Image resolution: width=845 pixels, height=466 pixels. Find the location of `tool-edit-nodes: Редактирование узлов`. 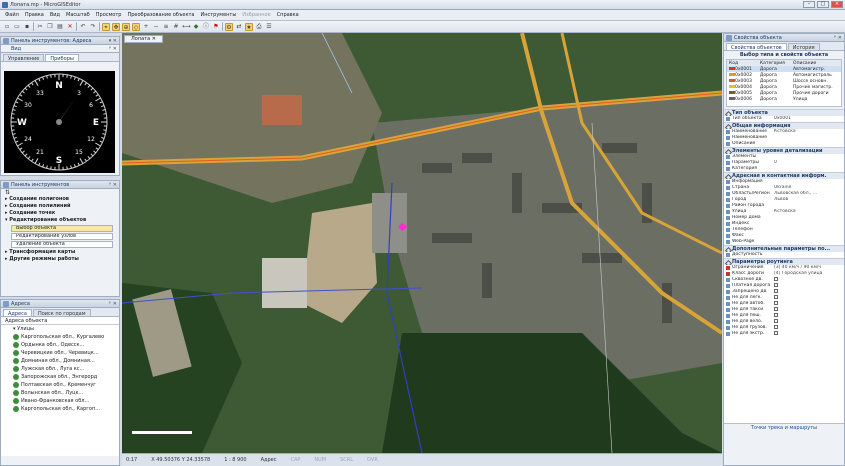

tool-edit-nodes: Редактирование узлов is located at coordinates (62, 236).